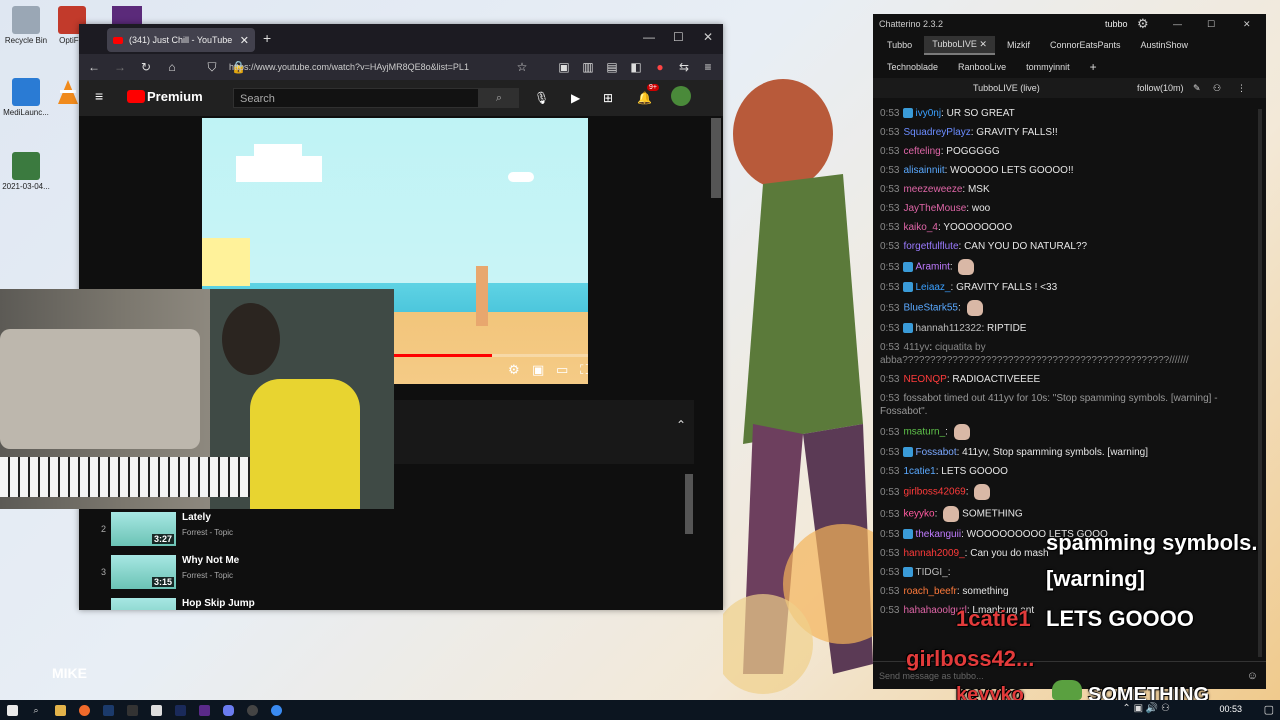 This screenshot has width=1280, height=720. What do you see at coordinates (924, 379) in the screenshot?
I see `message-username: NEONQP` at bounding box center [924, 379].